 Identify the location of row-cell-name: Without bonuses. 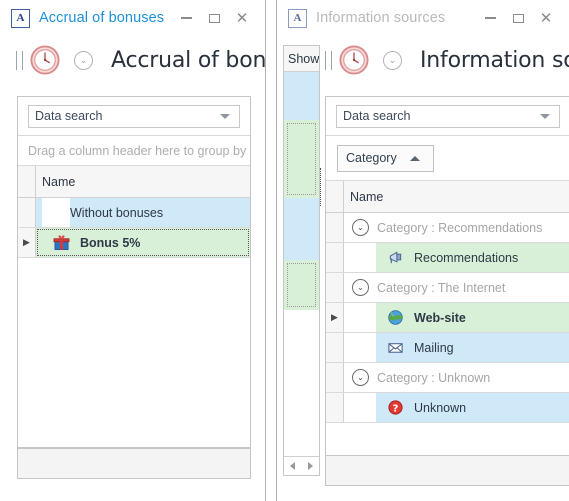
(143, 212).